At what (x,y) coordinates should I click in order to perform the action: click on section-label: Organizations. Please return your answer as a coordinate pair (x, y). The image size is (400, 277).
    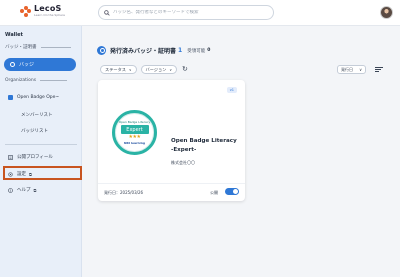
    Looking at the image, I should click on (21, 80).